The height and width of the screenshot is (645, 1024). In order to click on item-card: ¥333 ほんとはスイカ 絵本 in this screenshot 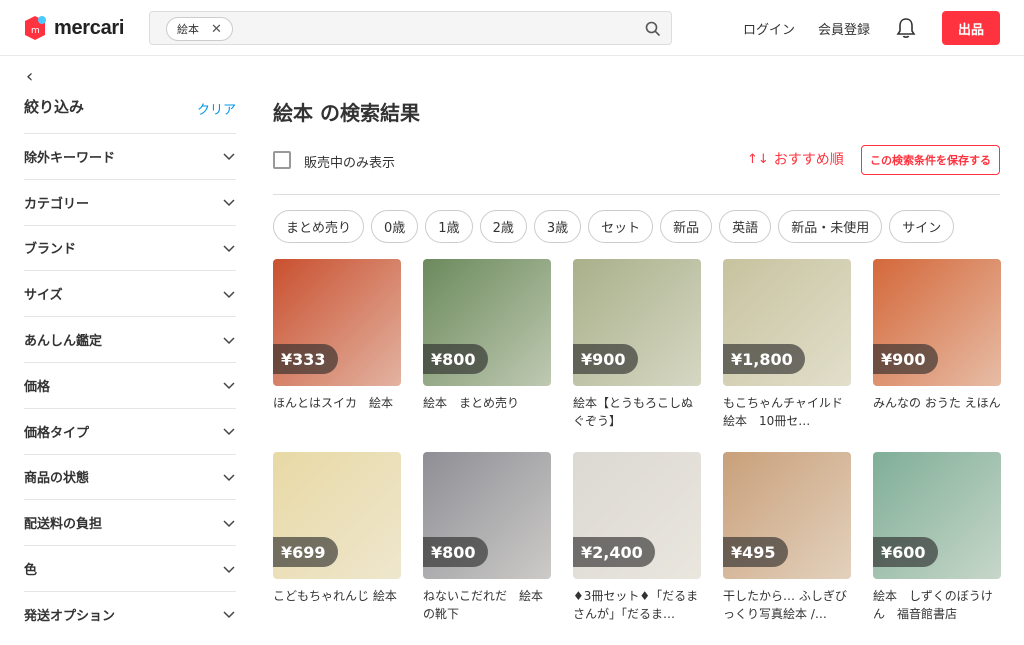, I will do `click(337, 355)`.